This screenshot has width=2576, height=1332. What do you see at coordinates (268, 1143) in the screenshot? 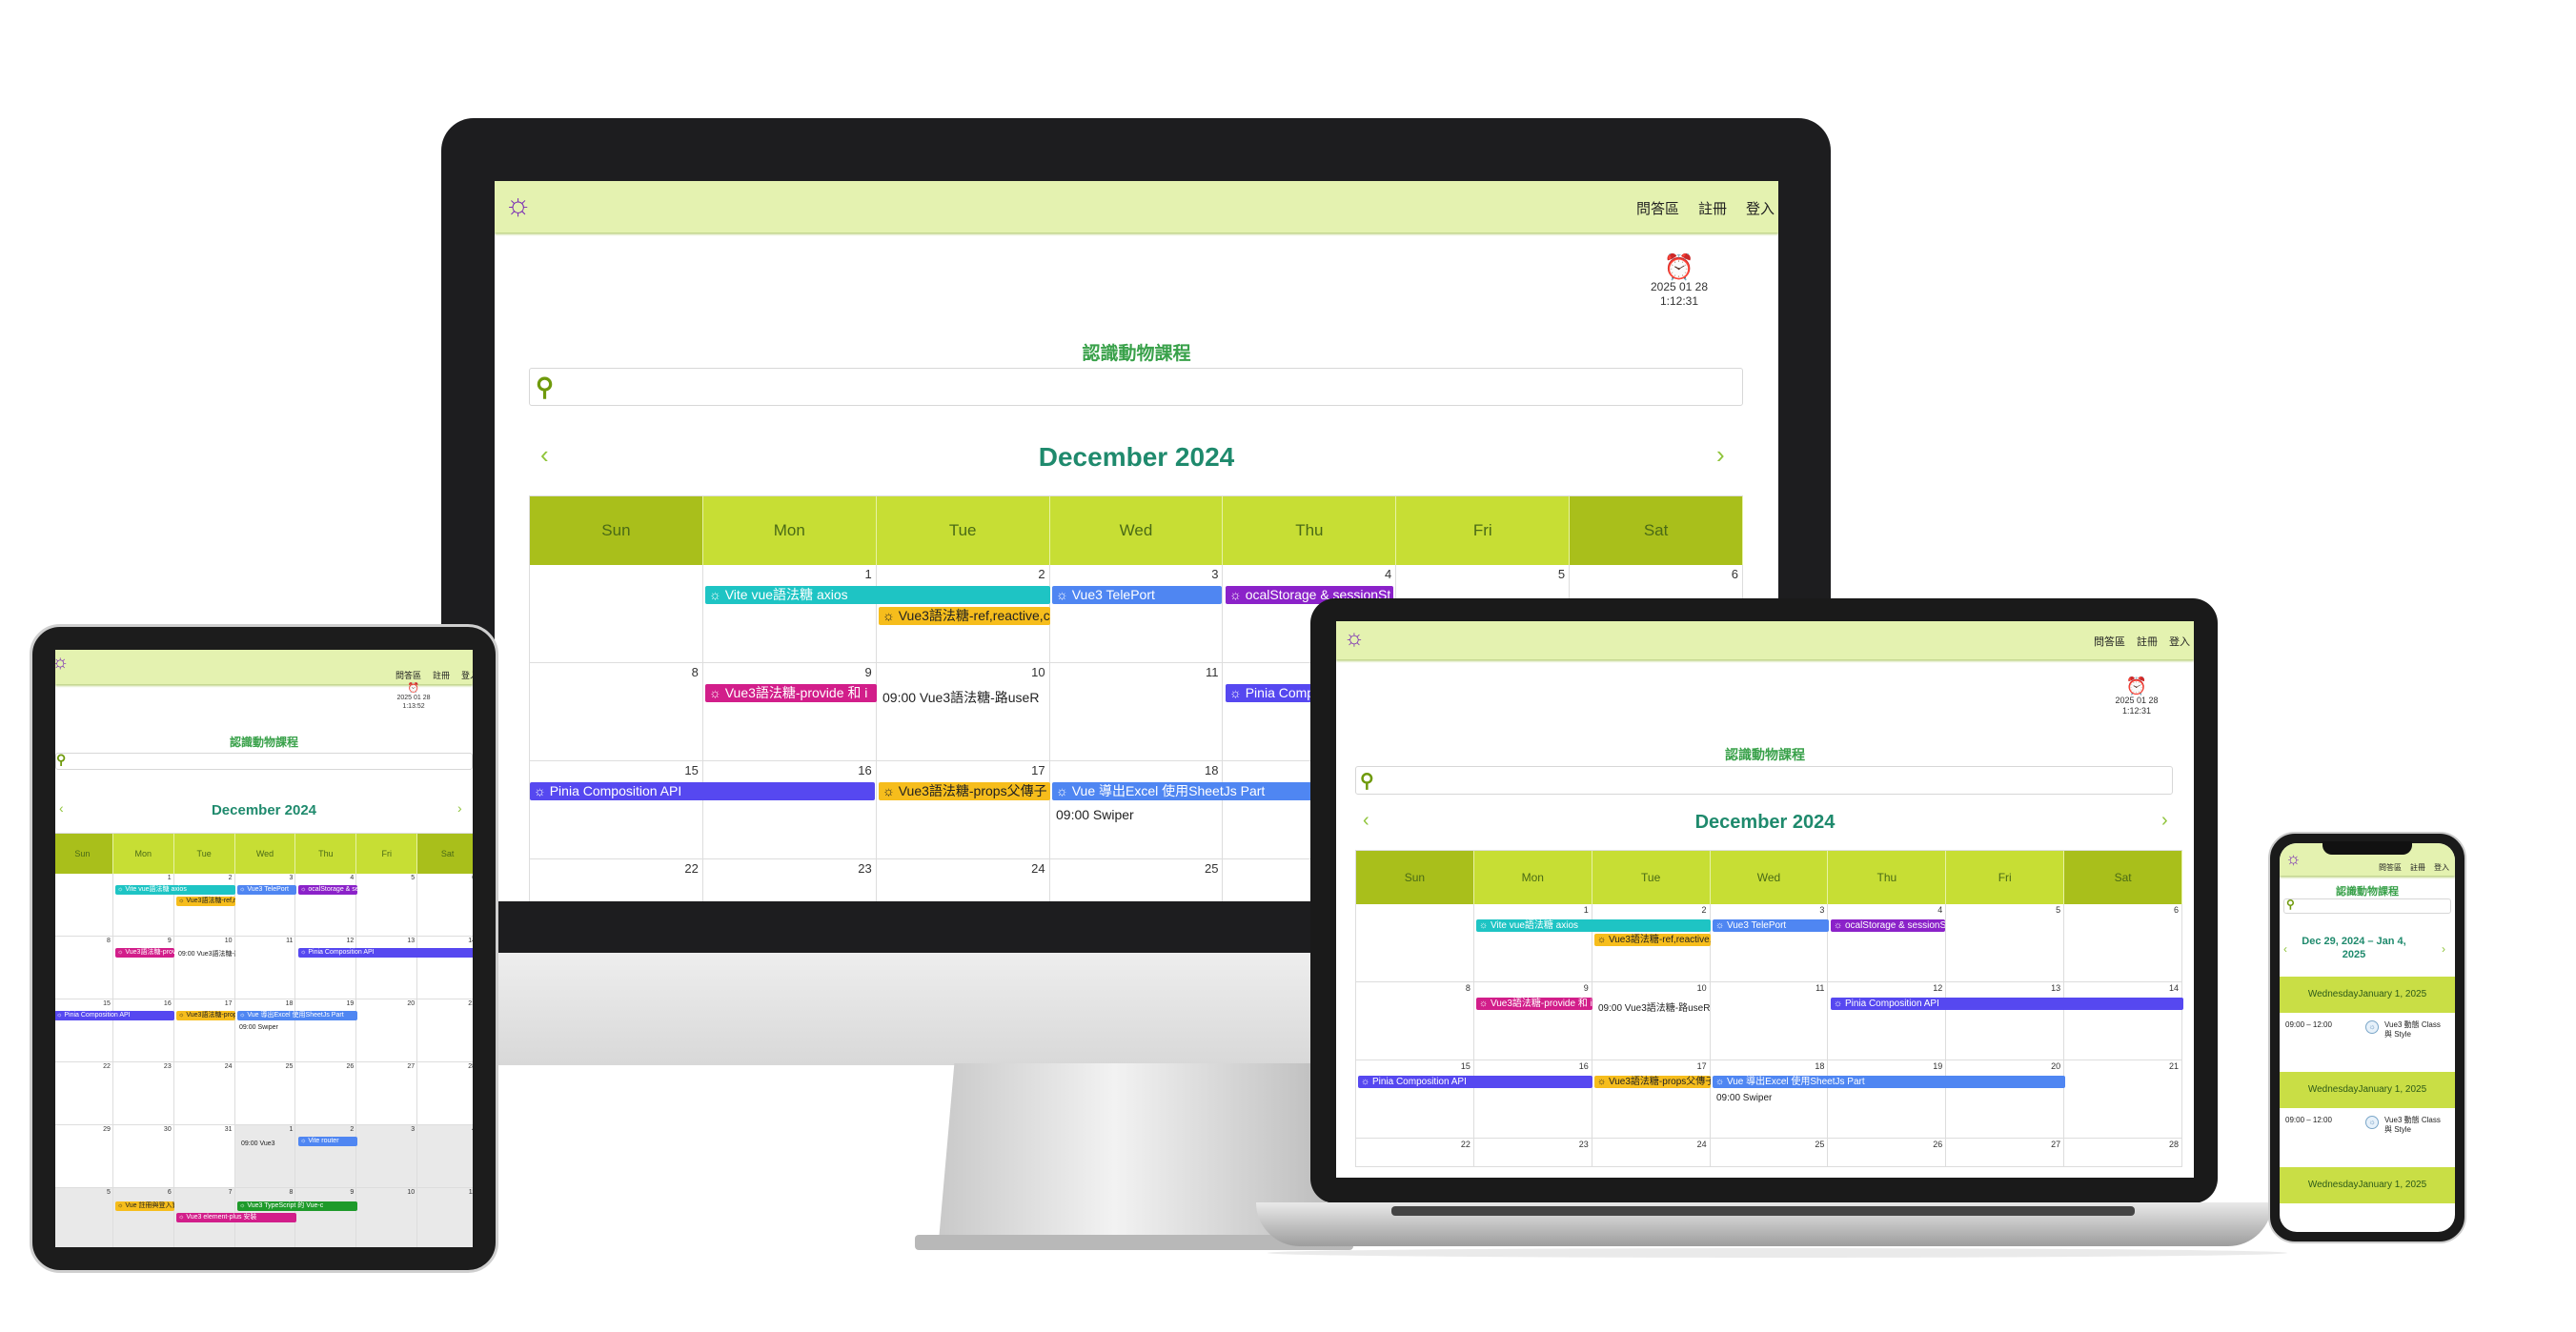
I see `timed-event: 09:00 Vue3` at bounding box center [268, 1143].